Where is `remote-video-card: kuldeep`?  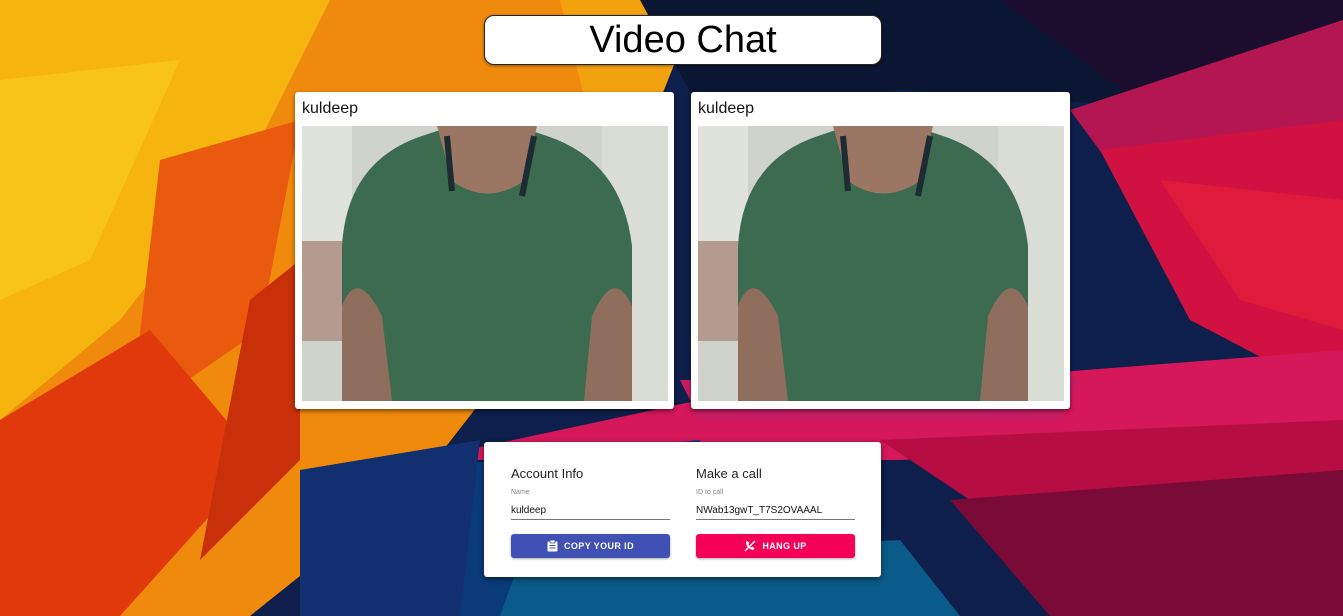
remote-video-card: kuldeep is located at coordinates (880, 250).